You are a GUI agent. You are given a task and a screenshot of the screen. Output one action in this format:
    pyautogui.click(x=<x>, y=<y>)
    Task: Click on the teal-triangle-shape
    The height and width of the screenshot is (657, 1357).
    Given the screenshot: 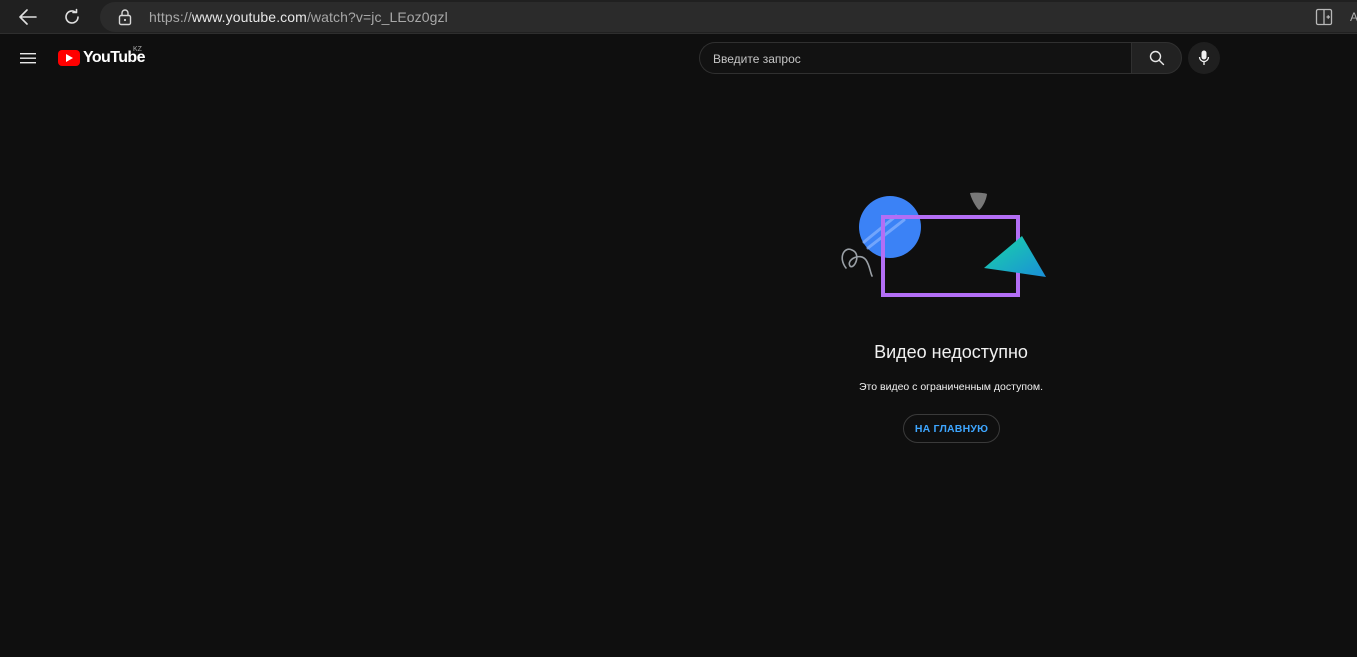 What is the action you would take?
    pyautogui.click(x=1015, y=256)
    